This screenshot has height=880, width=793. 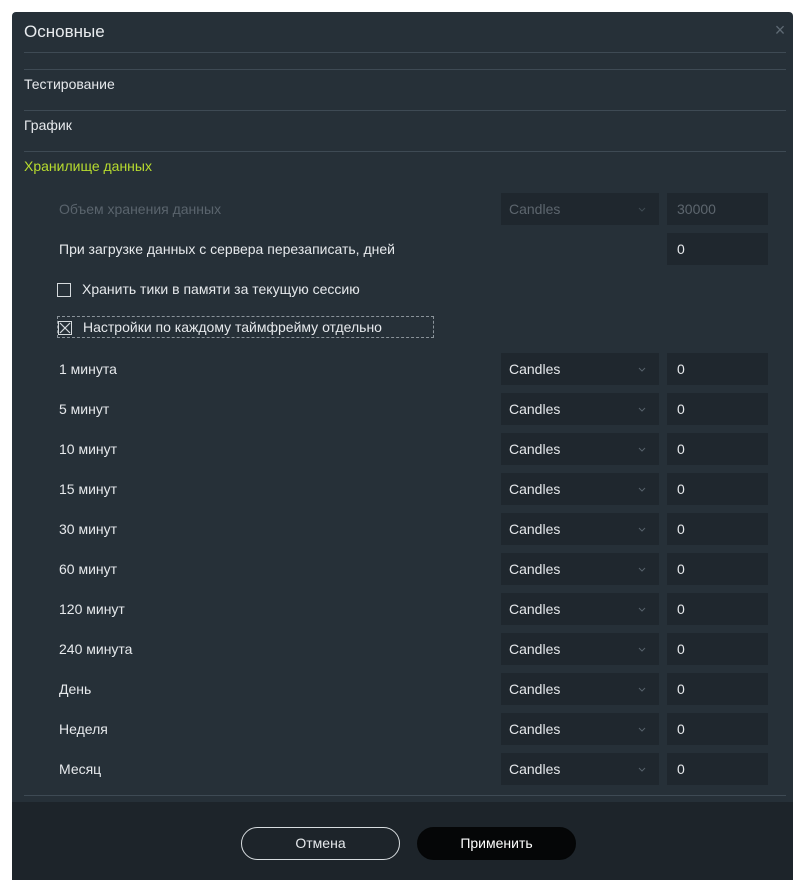 What do you see at coordinates (696, 209) in the screenshot?
I see `input-value: 30000` at bounding box center [696, 209].